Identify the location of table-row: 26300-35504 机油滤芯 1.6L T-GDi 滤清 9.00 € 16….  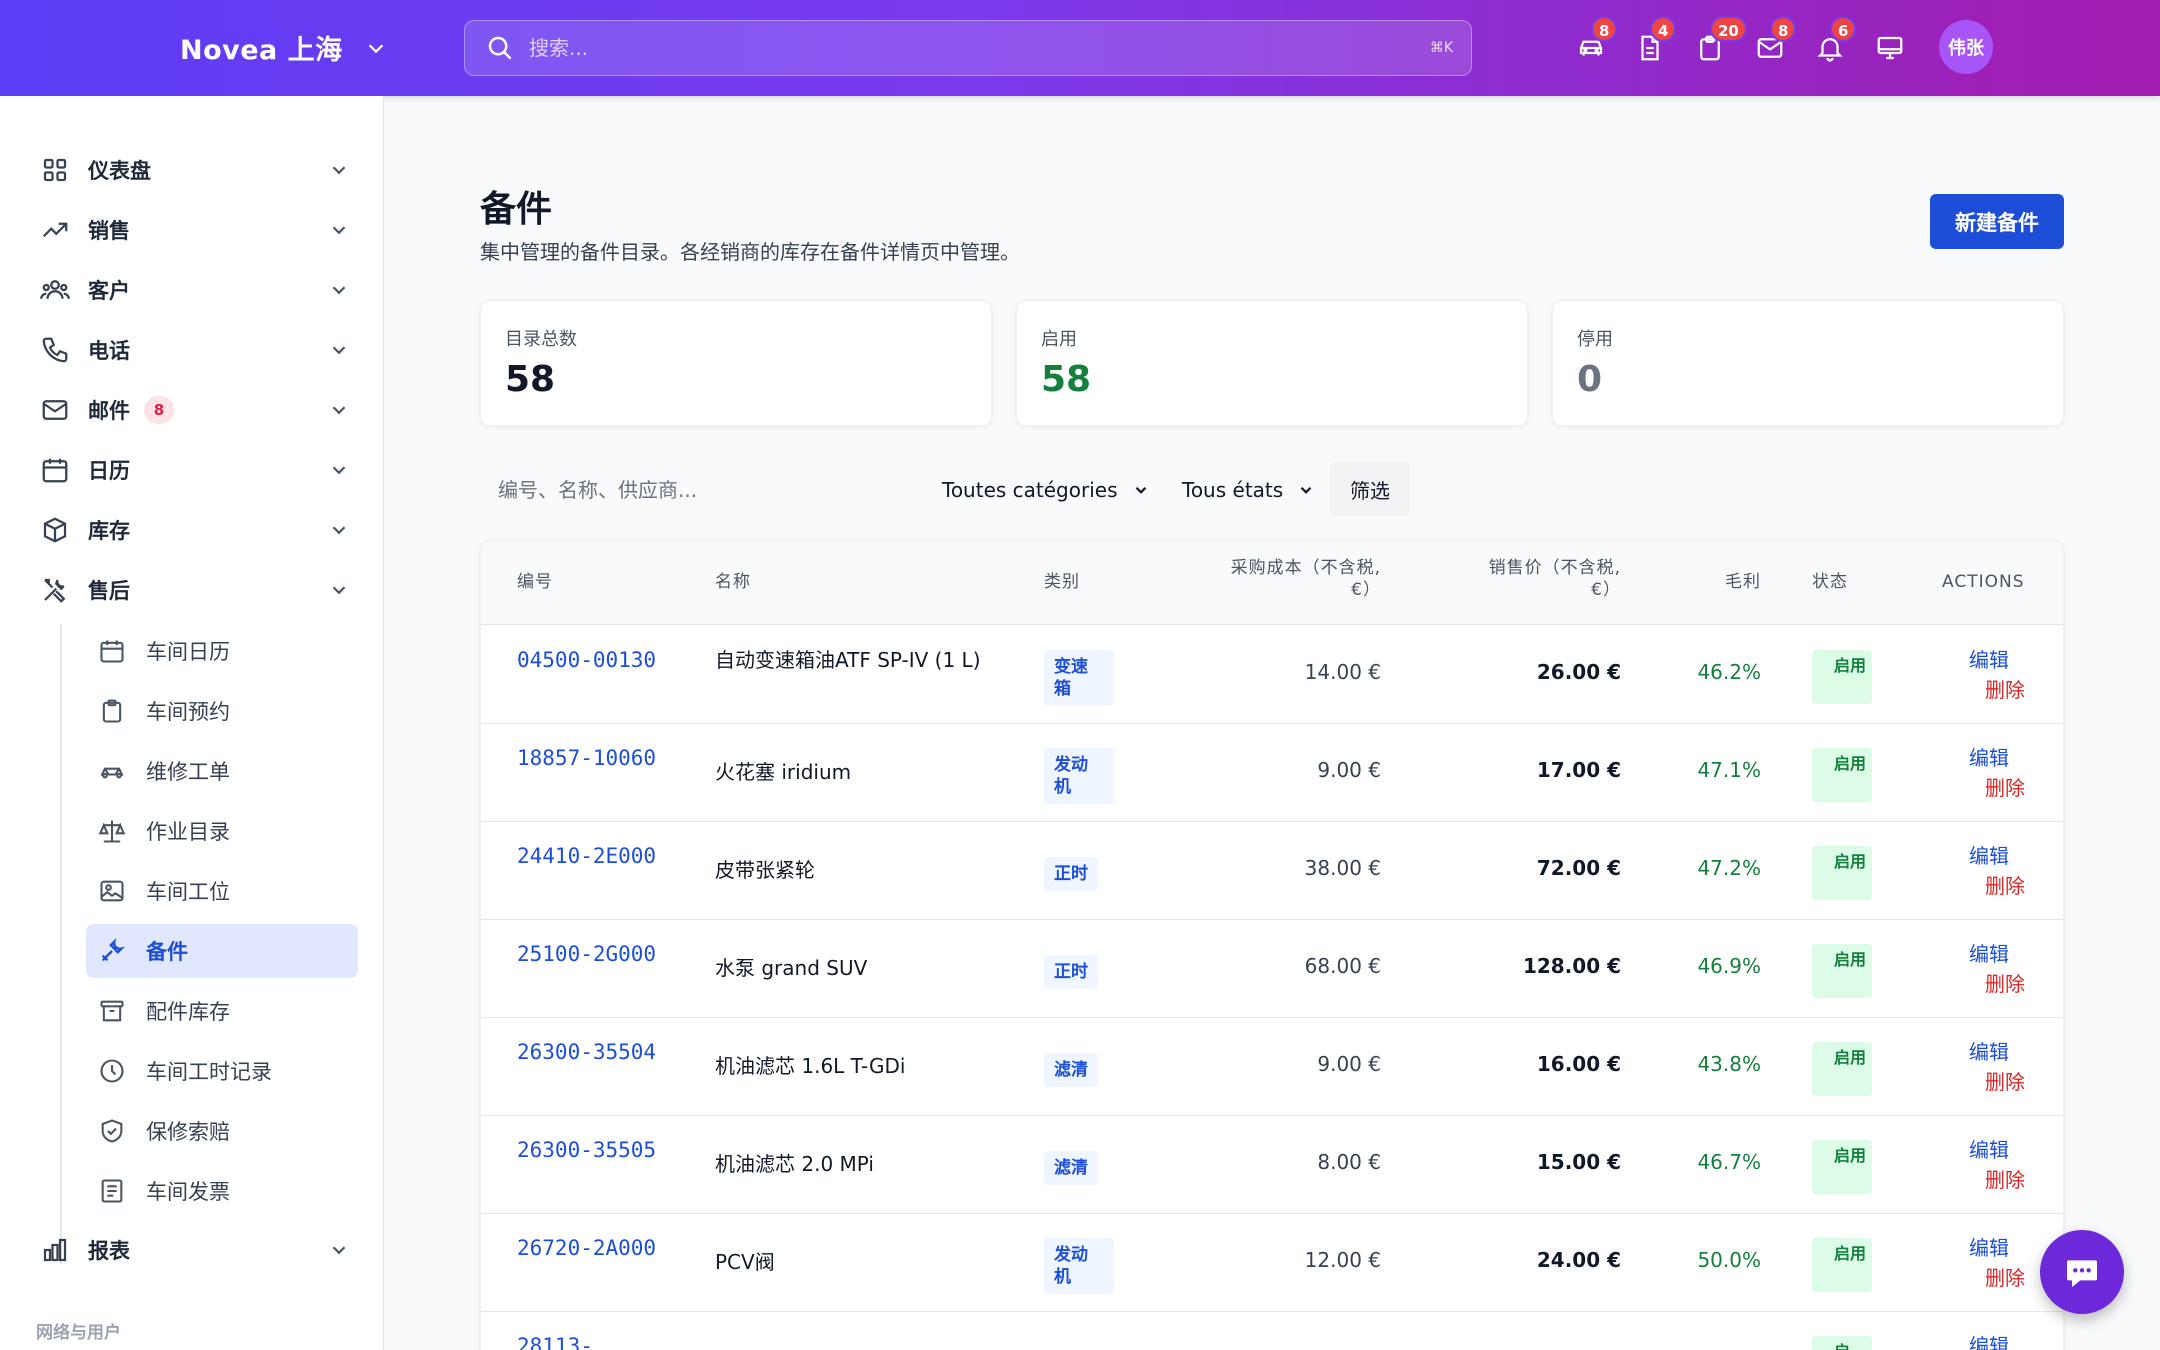
(1272, 1067).